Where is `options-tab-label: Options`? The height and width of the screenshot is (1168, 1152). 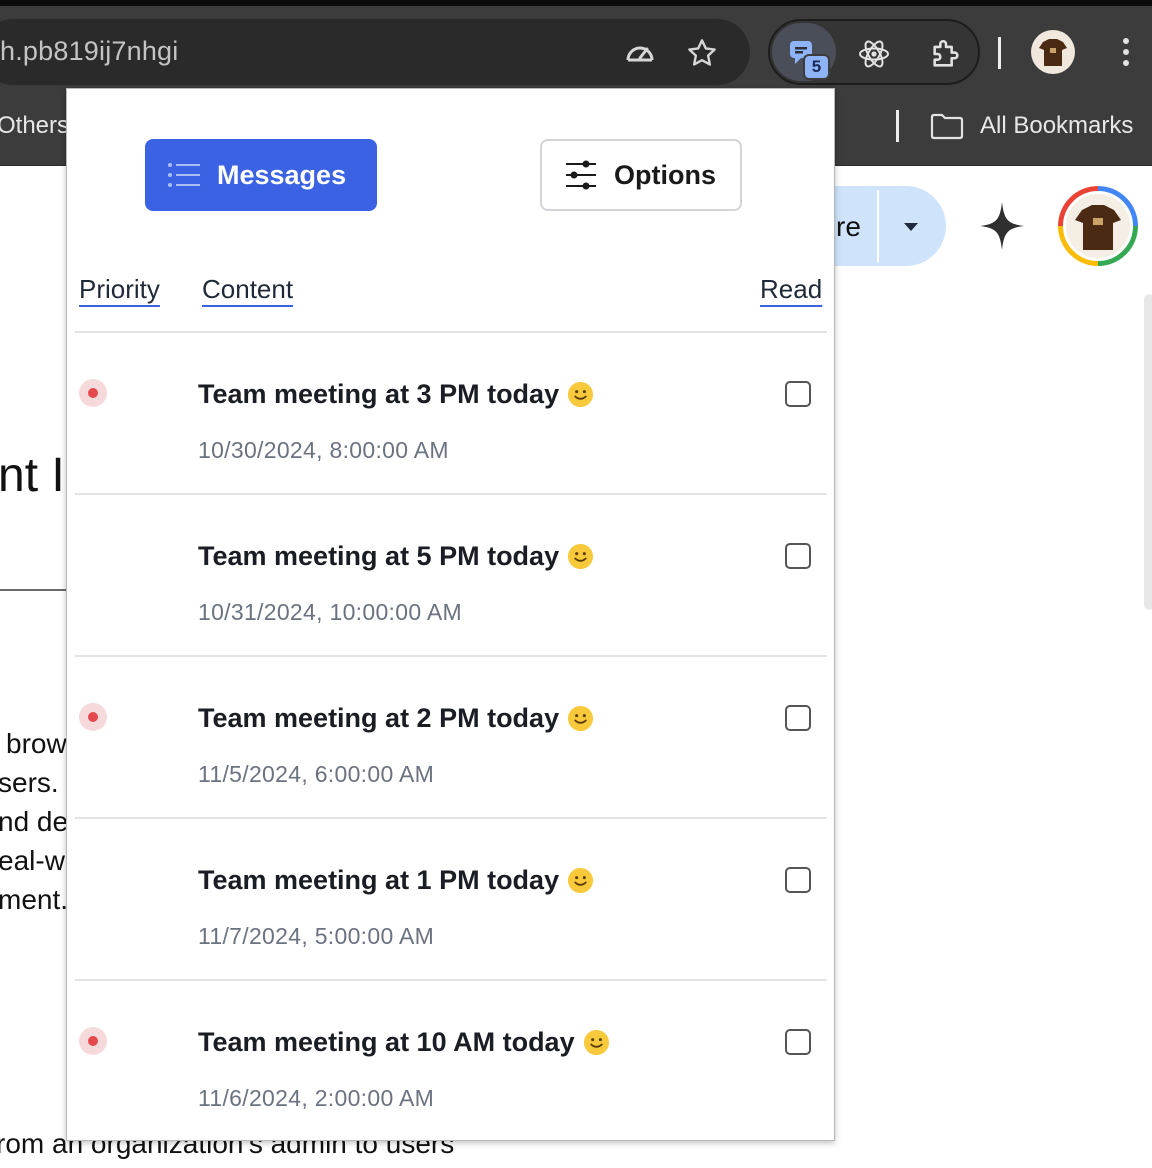 options-tab-label: Options is located at coordinates (665, 174).